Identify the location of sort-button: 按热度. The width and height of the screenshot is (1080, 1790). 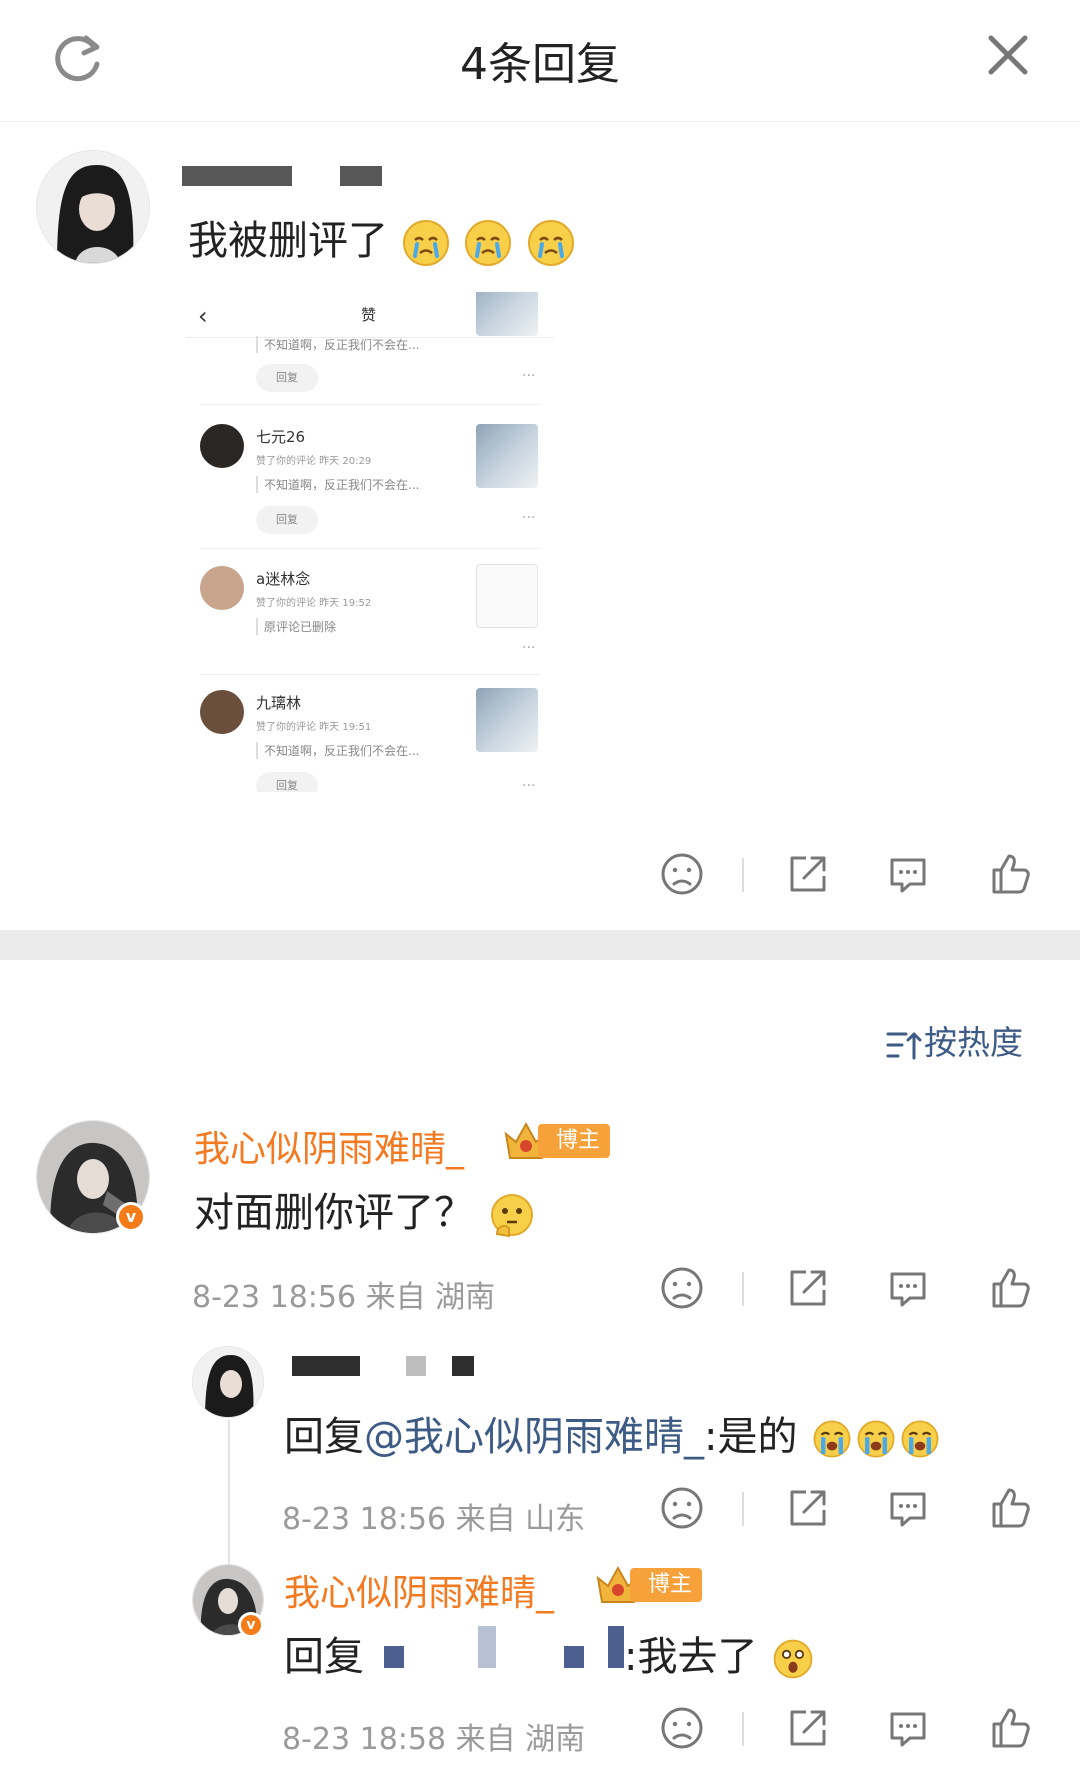
(954, 1040).